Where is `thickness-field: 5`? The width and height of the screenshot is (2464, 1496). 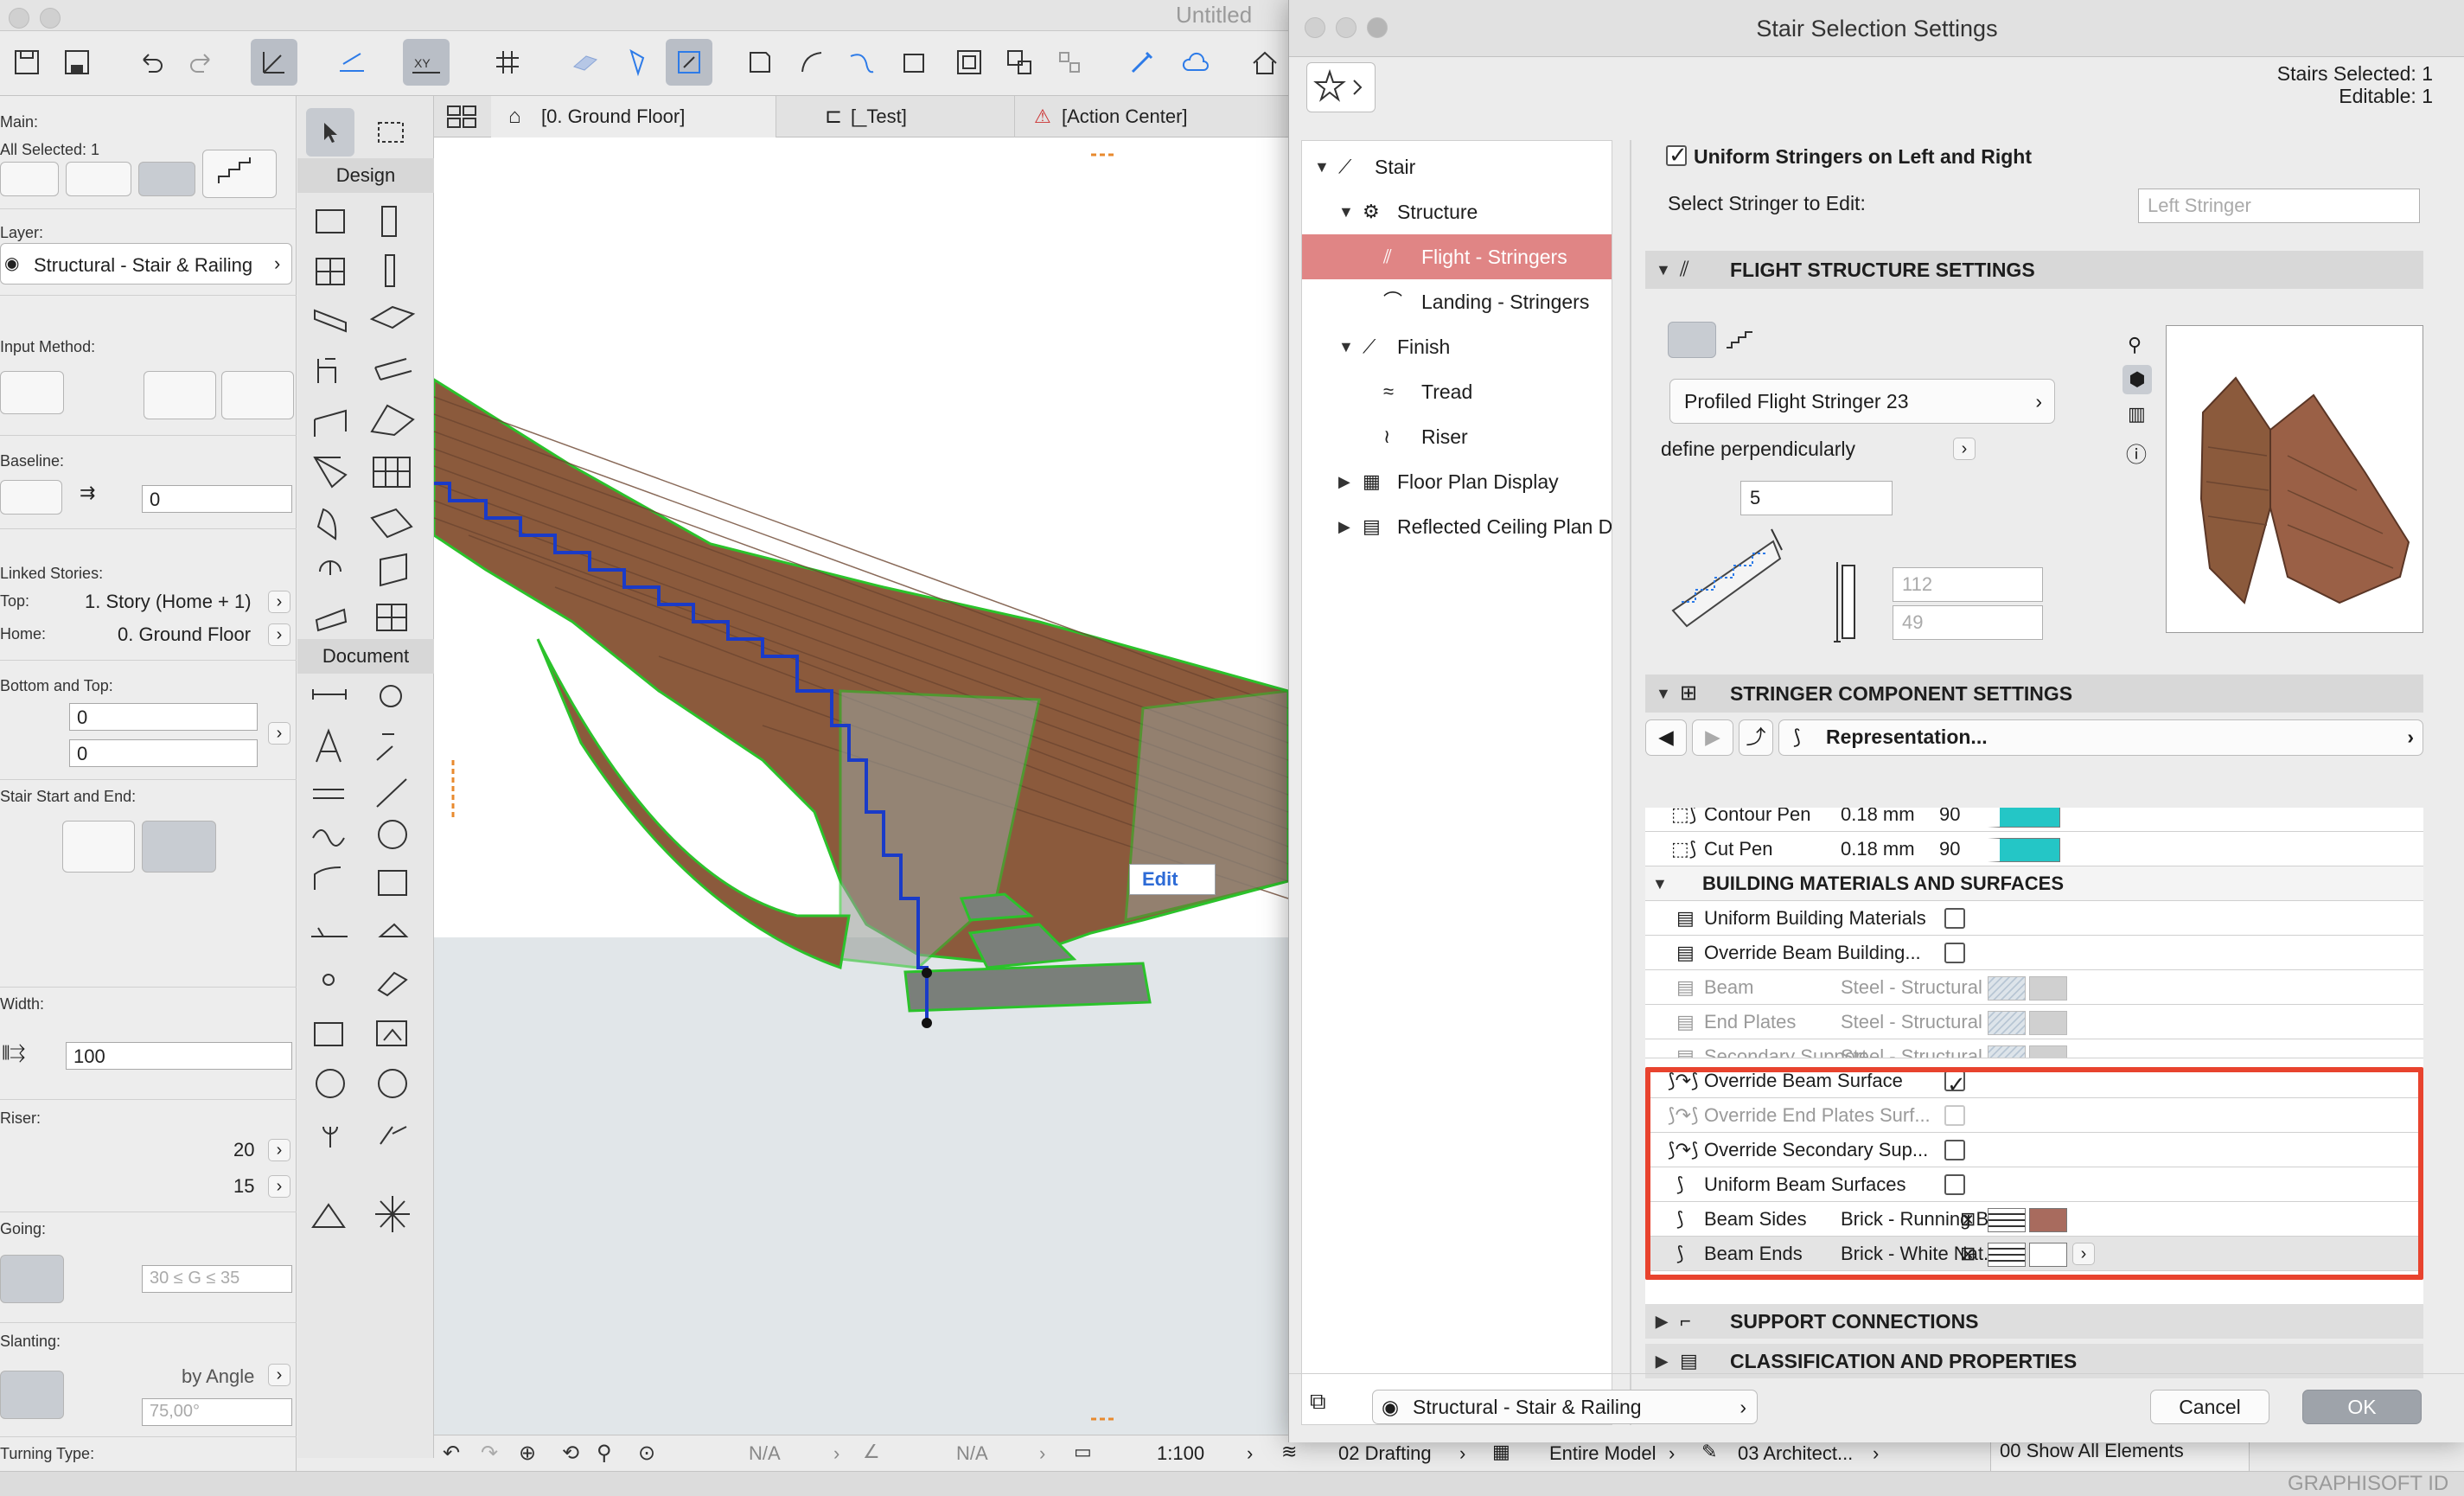 thickness-field: 5 is located at coordinates (1817, 498).